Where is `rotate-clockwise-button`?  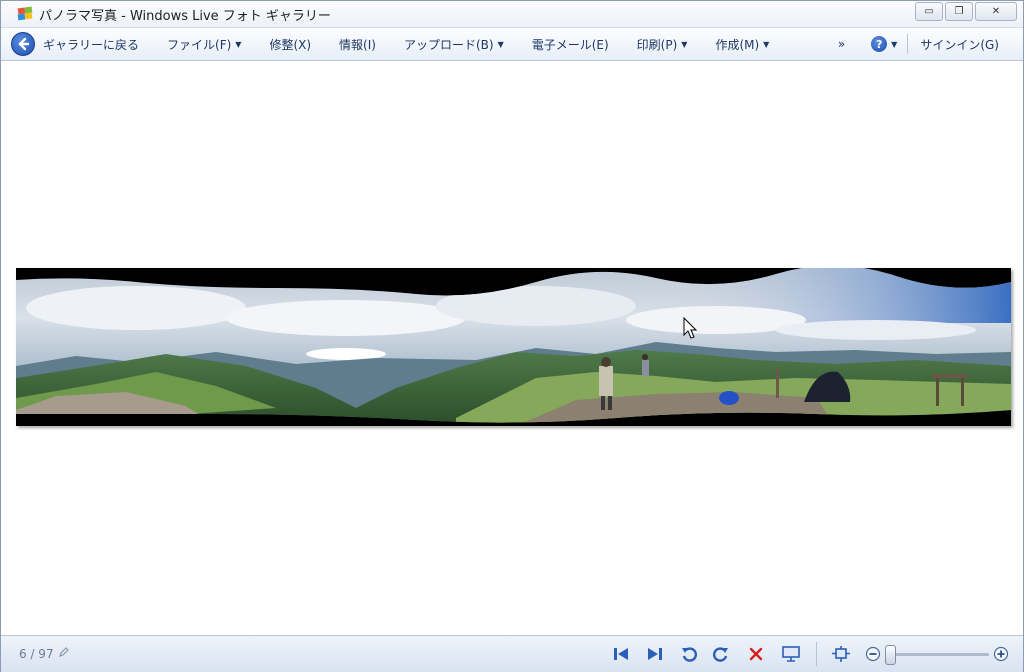
rotate-clockwise-button is located at coordinates (721, 654).